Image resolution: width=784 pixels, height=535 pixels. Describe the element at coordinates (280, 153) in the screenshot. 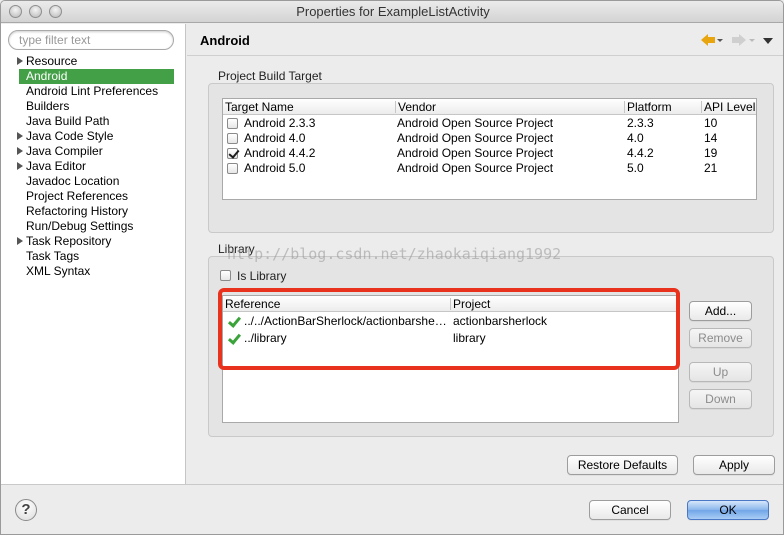

I see `target-name: Android 4.4.2` at that location.